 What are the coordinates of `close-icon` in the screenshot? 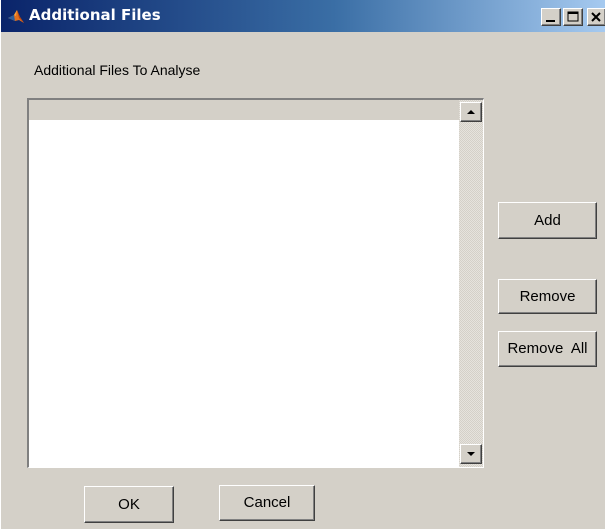 It's located at (596, 17).